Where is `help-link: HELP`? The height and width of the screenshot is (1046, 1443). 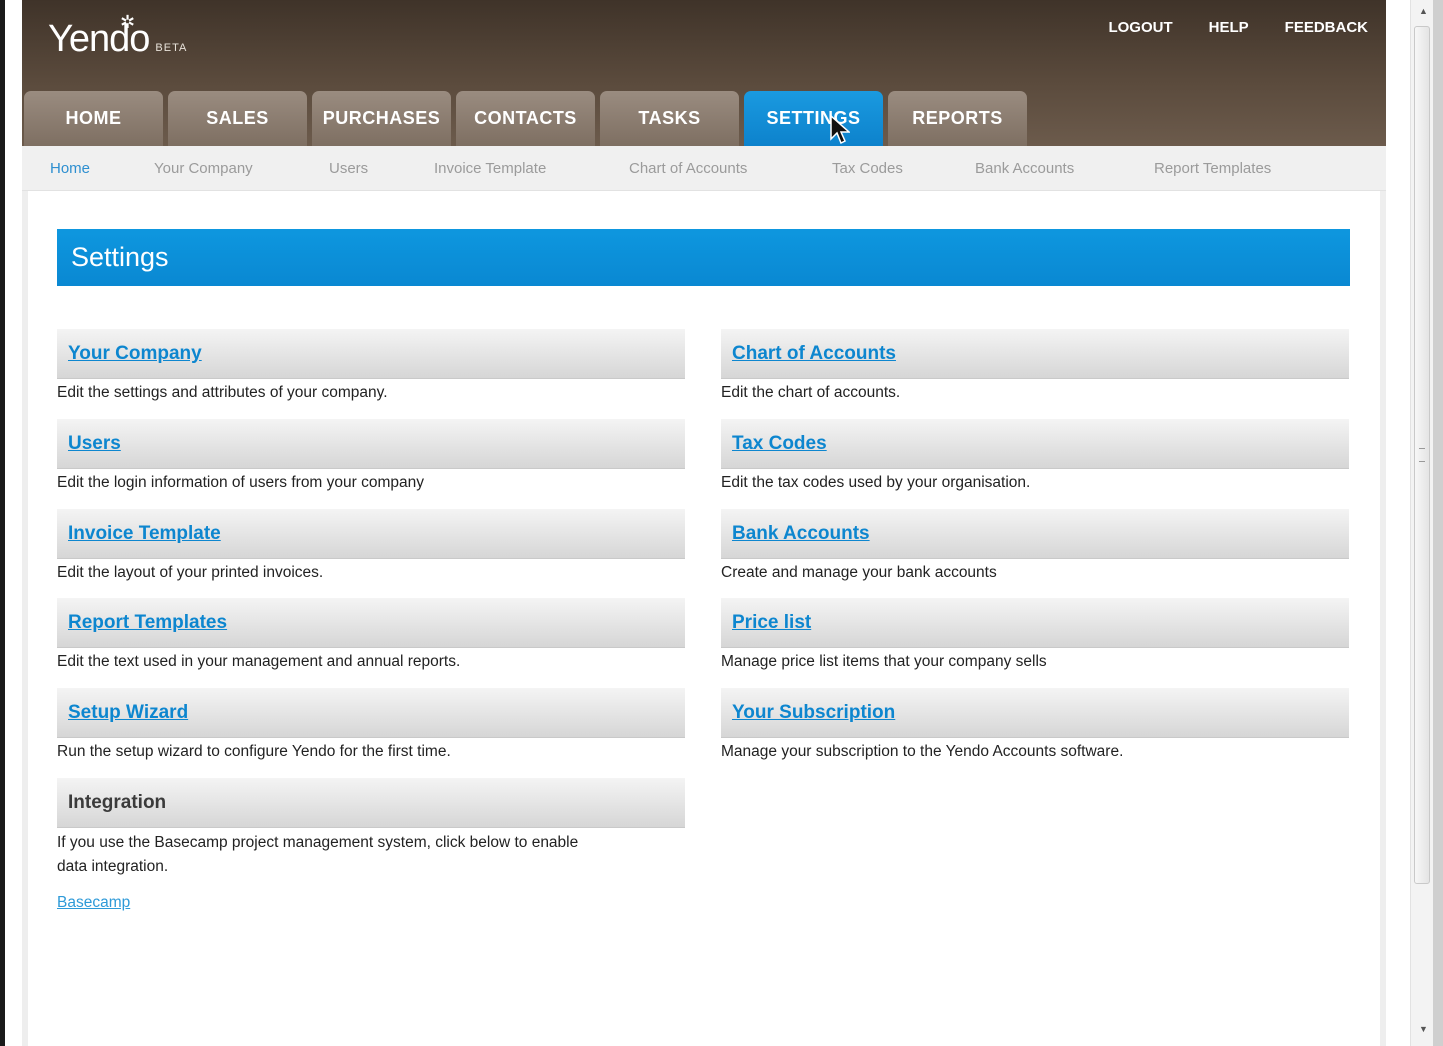
help-link: HELP is located at coordinates (1229, 27).